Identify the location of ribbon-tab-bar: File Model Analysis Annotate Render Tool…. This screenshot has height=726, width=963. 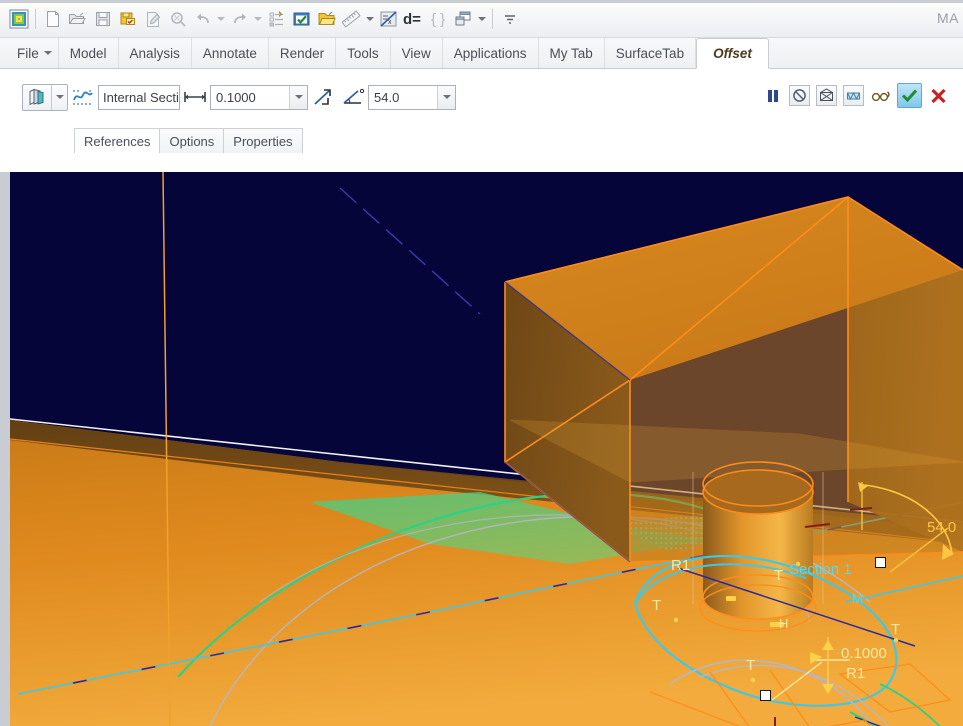
(481, 53).